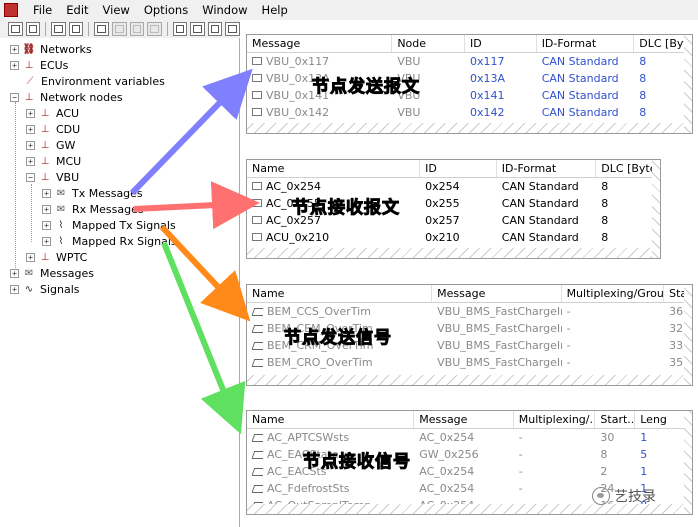 The image size is (698, 527). Describe the element at coordinates (628, 203) in the screenshot. I see `table-cell: 8` at that location.